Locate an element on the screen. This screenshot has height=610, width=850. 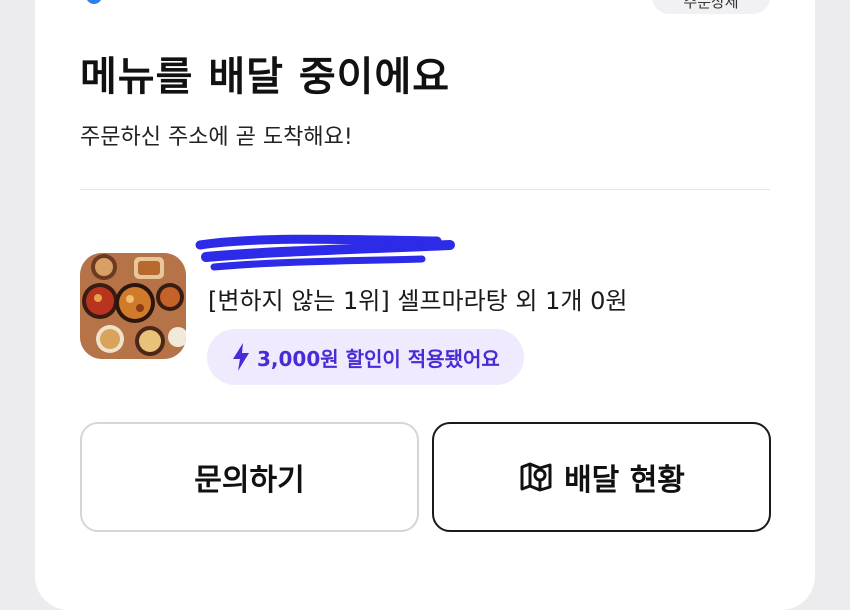
food-image is located at coordinates (133, 306).